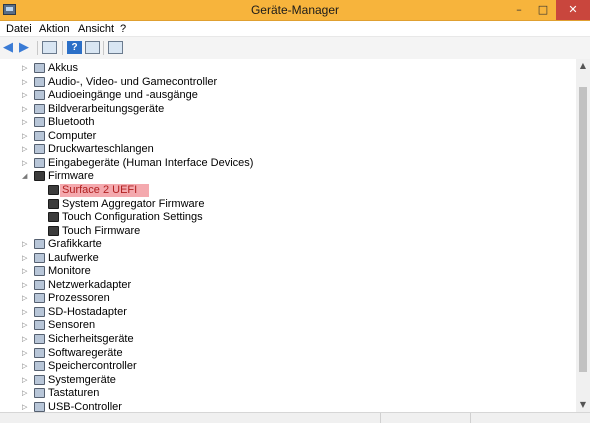 Image resolution: width=590 pixels, height=423 pixels. I want to click on keyboard-icon, so click(39, 393).